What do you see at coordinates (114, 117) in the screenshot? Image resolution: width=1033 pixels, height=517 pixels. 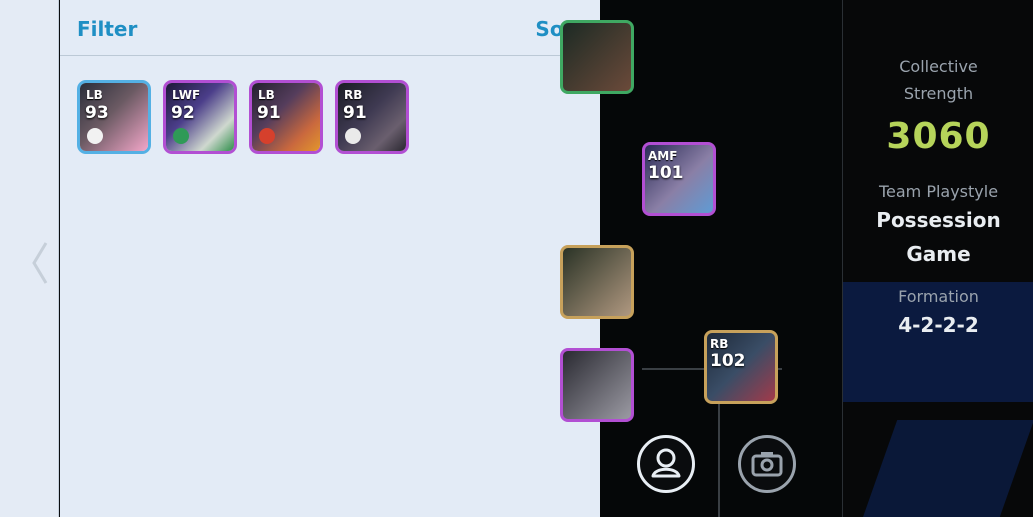 I see `player-card: LB 93` at bounding box center [114, 117].